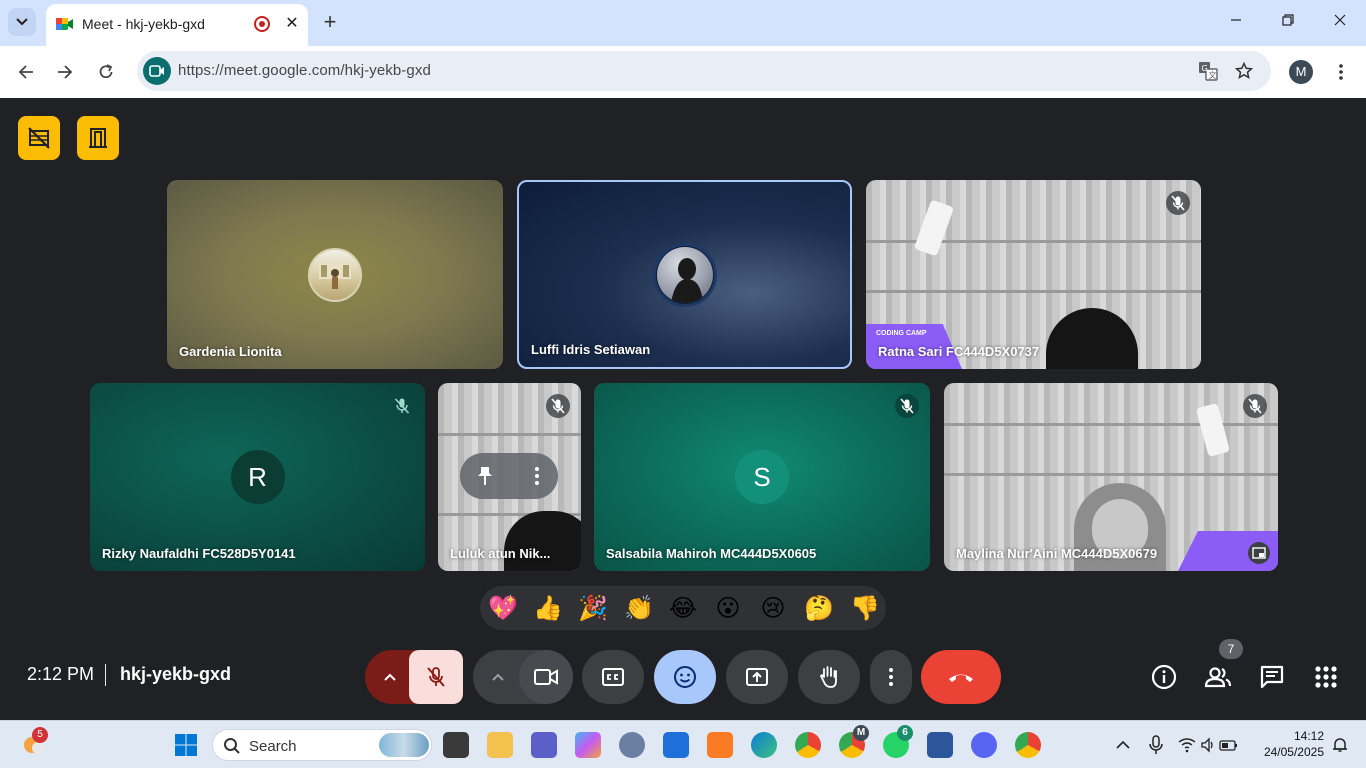  Describe the element at coordinates (1326, 677) in the screenshot. I see `activities-button` at that location.